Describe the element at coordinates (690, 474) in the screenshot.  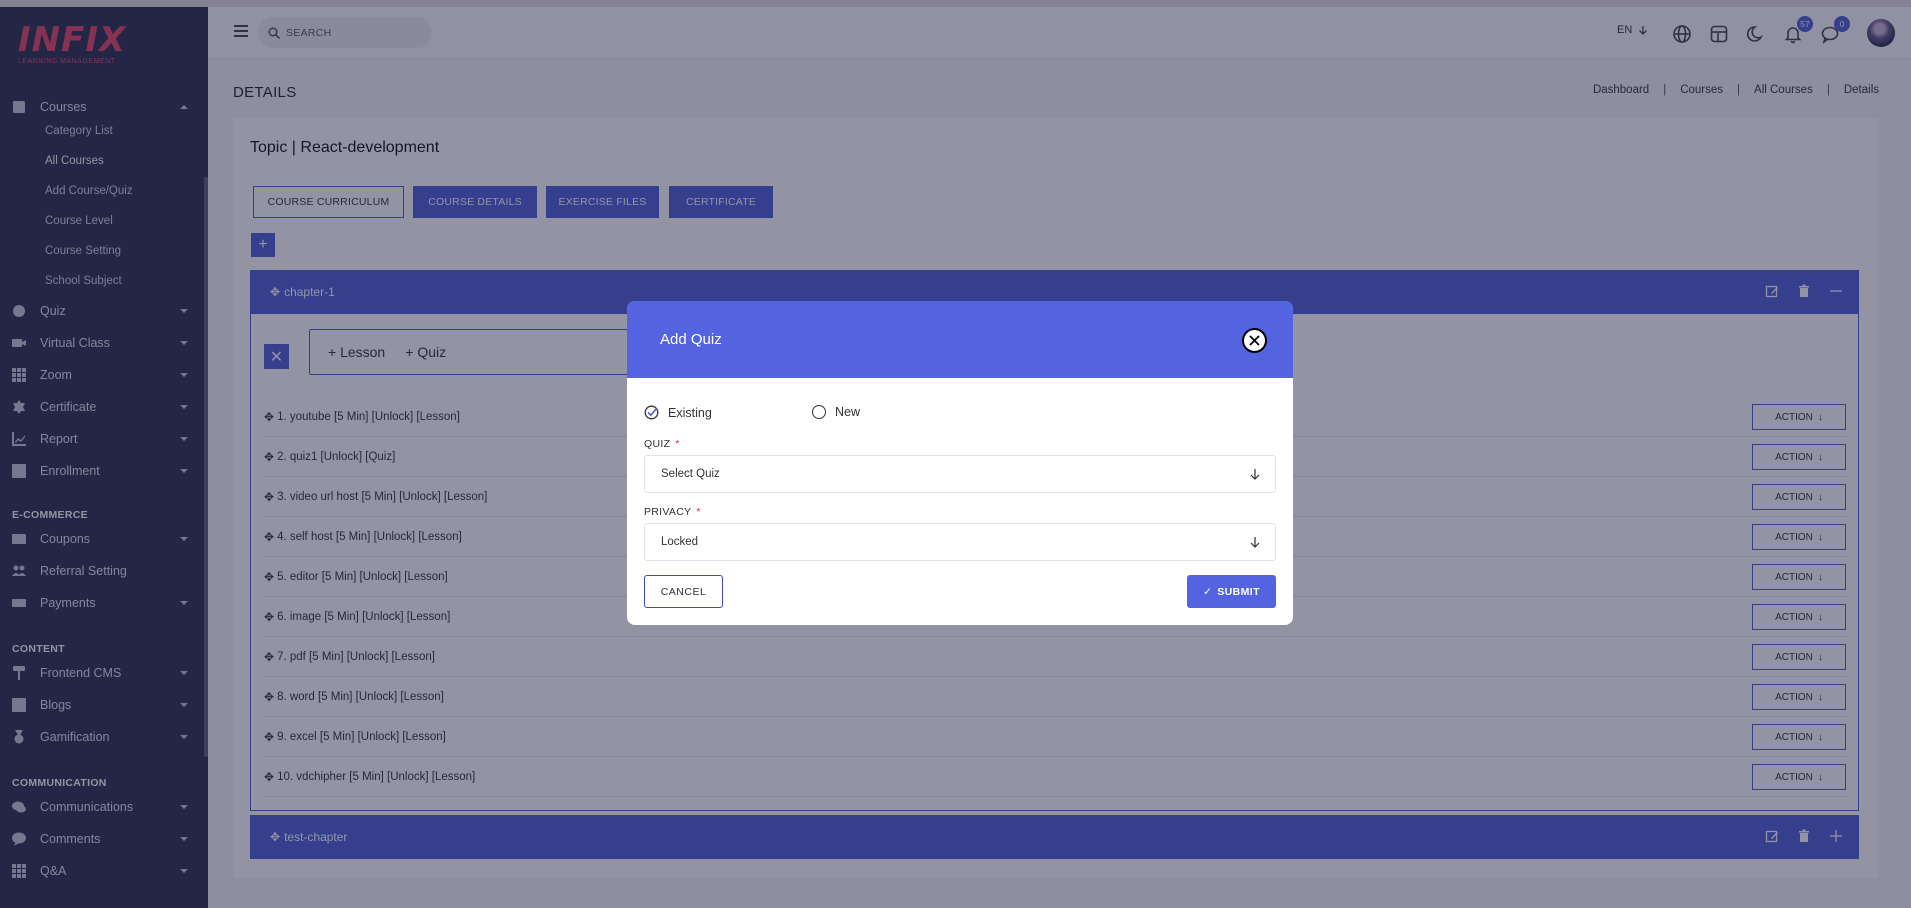
I see `quiz-select-value: Select Quiz` at that location.